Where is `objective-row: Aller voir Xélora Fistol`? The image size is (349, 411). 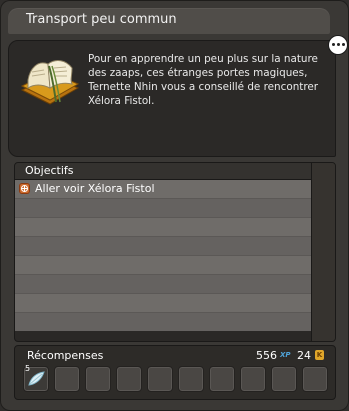
objective-row: Aller voir Xélora Fistol is located at coordinates (163, 189).